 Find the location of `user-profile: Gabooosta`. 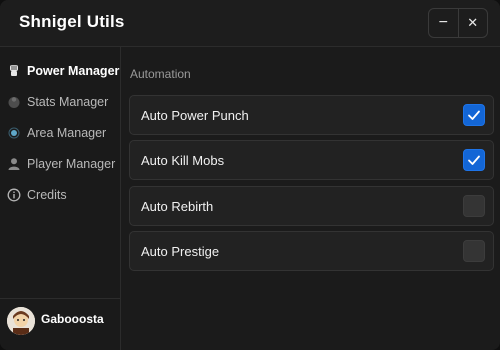

user-profile: Gabooosta is located at coordinates (60, 324).